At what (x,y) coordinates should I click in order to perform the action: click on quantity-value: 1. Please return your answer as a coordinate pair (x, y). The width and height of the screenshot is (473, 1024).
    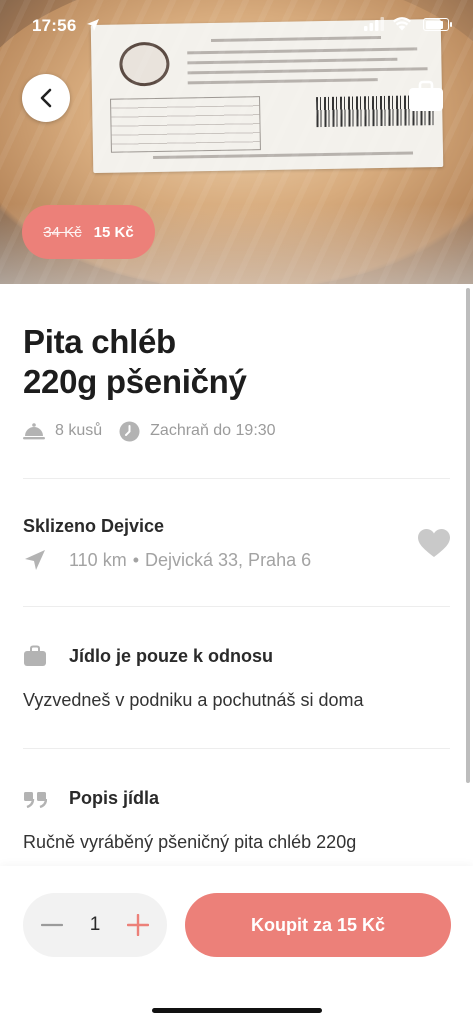
    Looking at the image, I should click on (95, 924).